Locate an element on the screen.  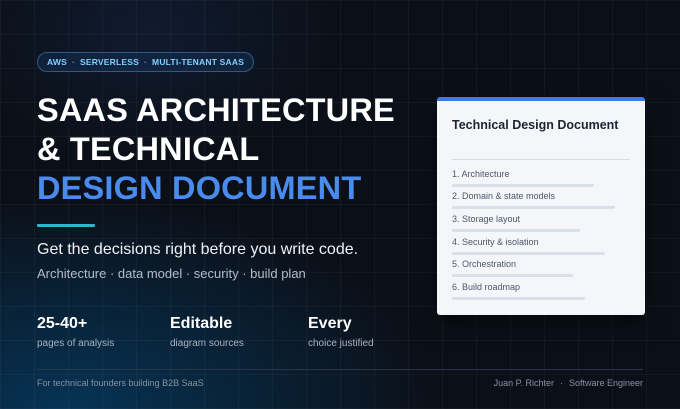
badge-item-multi-tenant: MULTI-TENANT SAAS is located at coordinates (198, 62).